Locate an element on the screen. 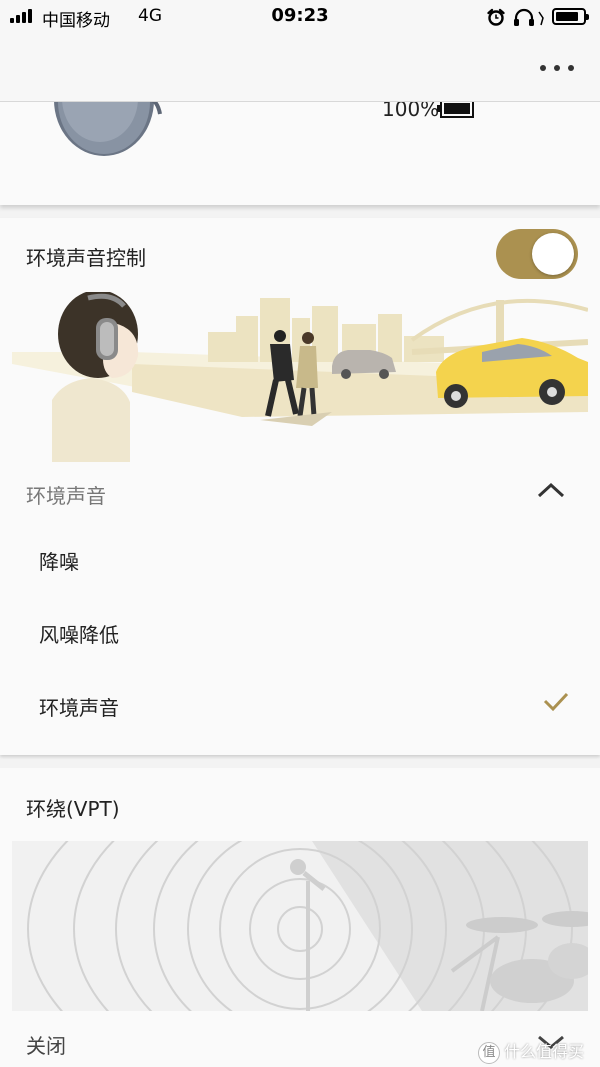 The width and height of the screenshot is (600, 1067). status-bar: 中国移动 4G 09:23 is located at coordinates (300, 17).